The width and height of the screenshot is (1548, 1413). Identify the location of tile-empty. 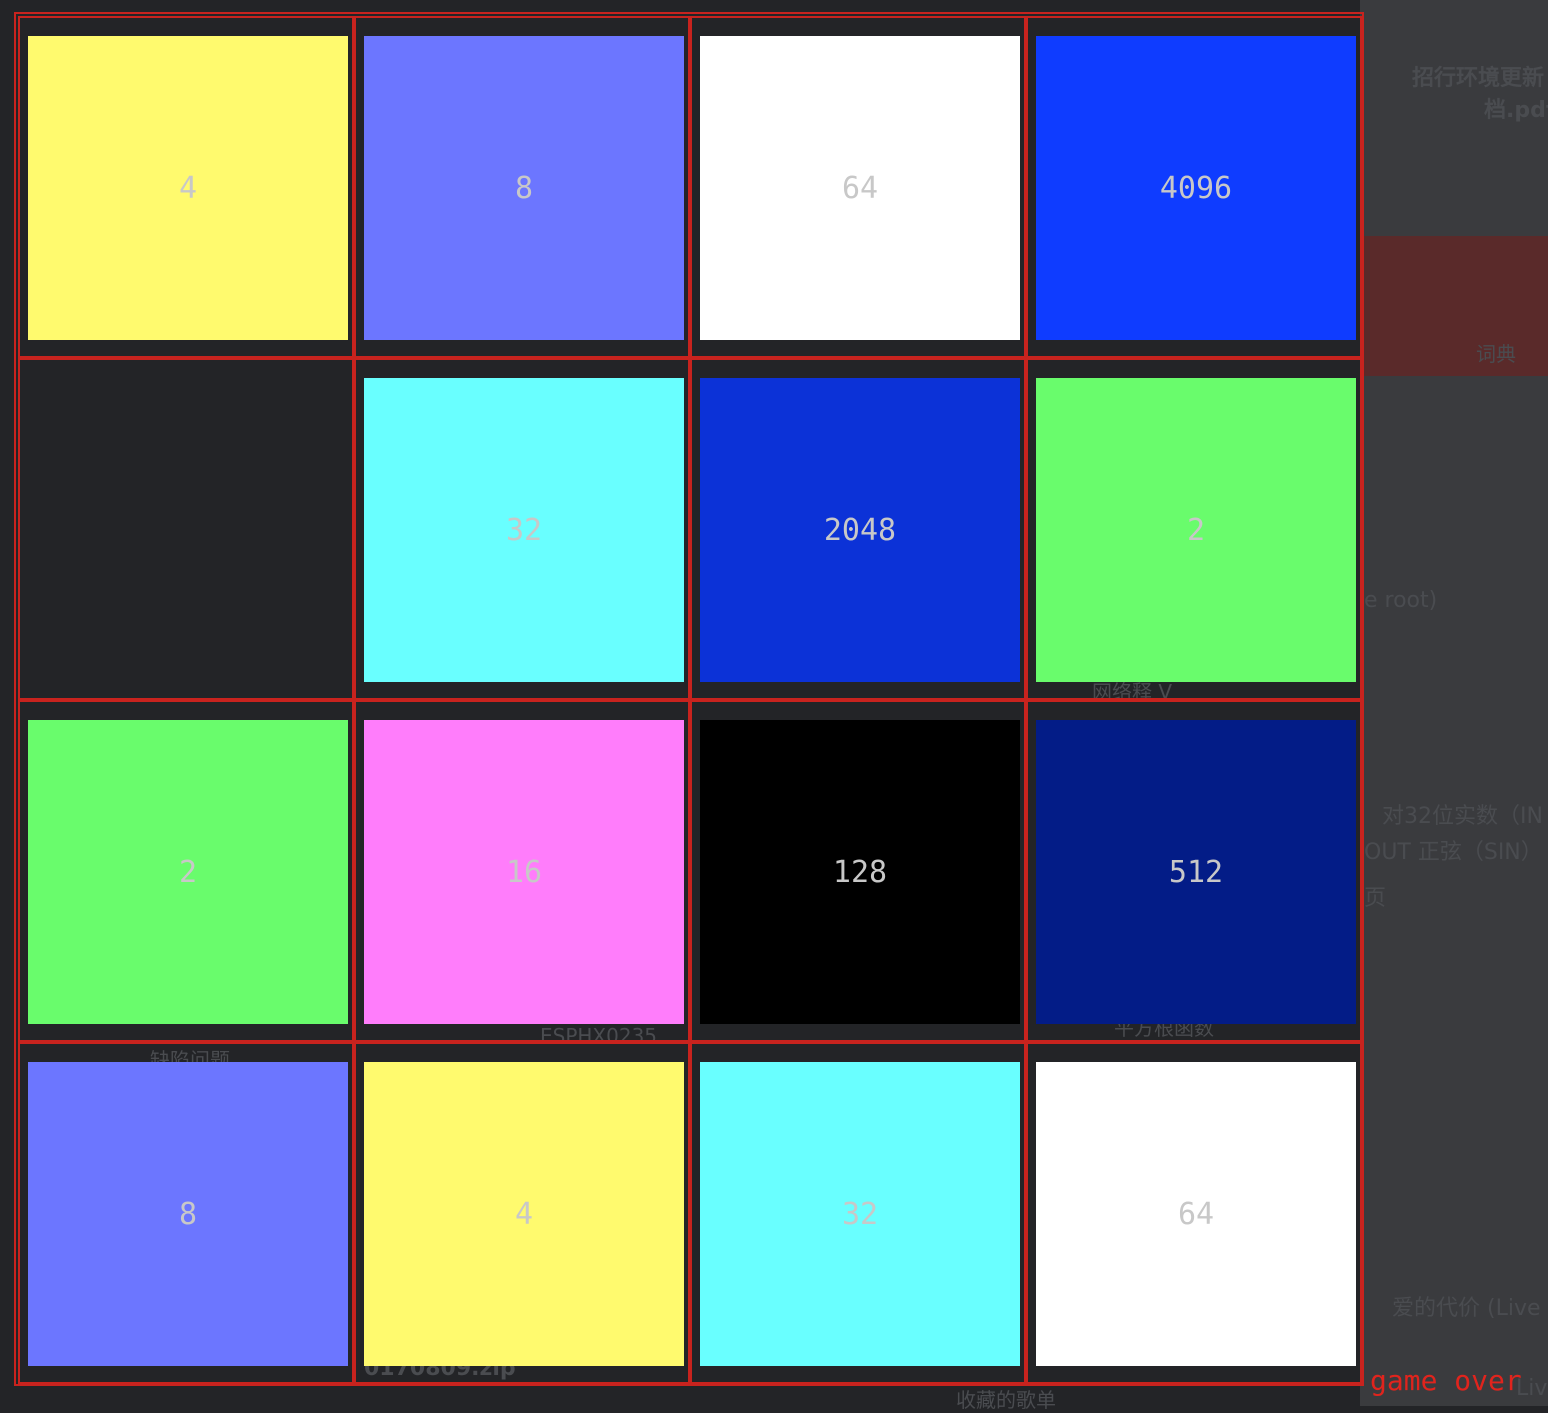
(188, 530).